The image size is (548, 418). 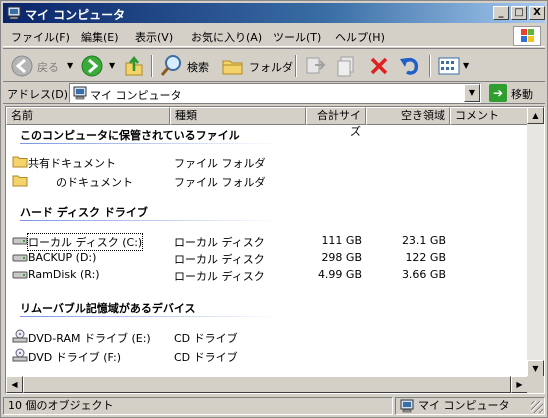 What do you see at coordinates (70, 65) in the screenshot?
I see `back-dropdown-icon: ▼` at bounding box center [70, 65].